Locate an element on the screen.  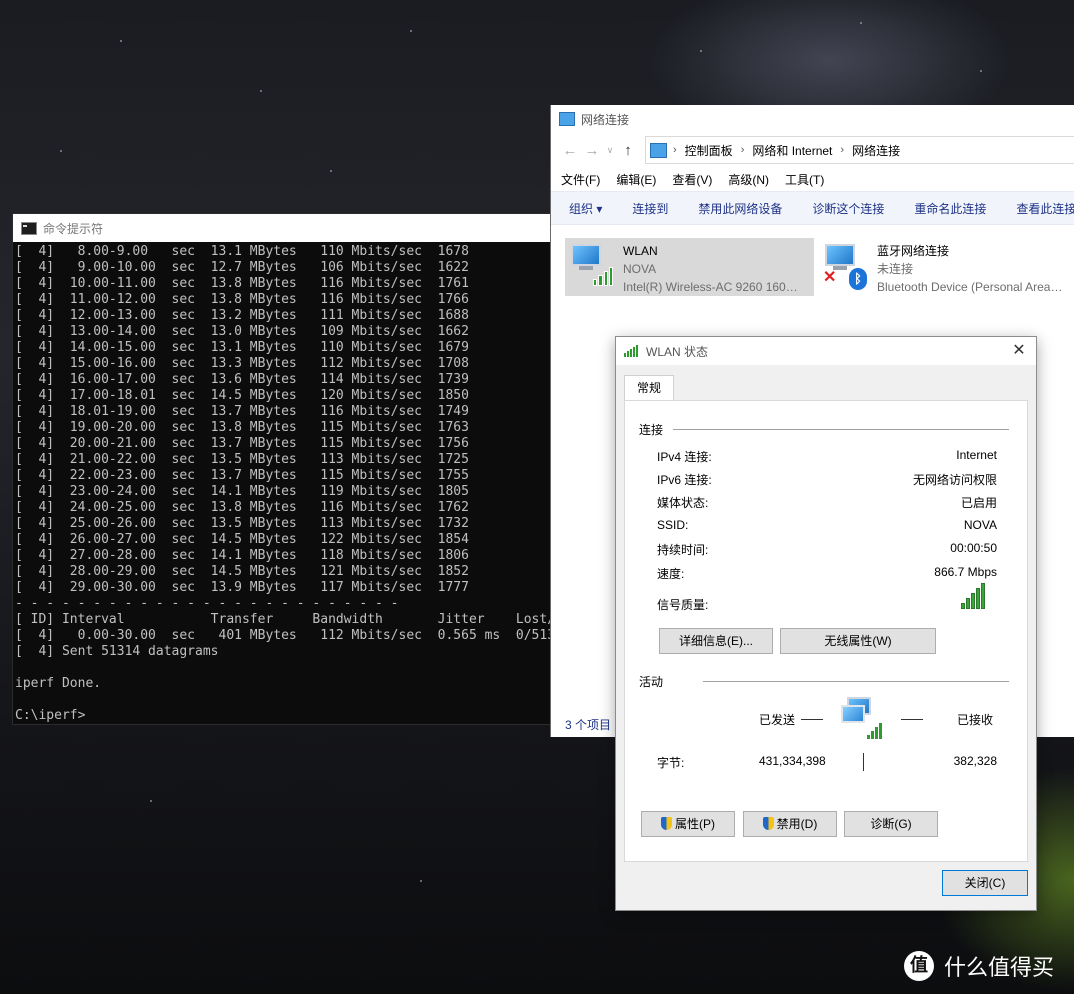
diagnose-dialog-button: 诊断(G) is located at coordinates (891, 824).